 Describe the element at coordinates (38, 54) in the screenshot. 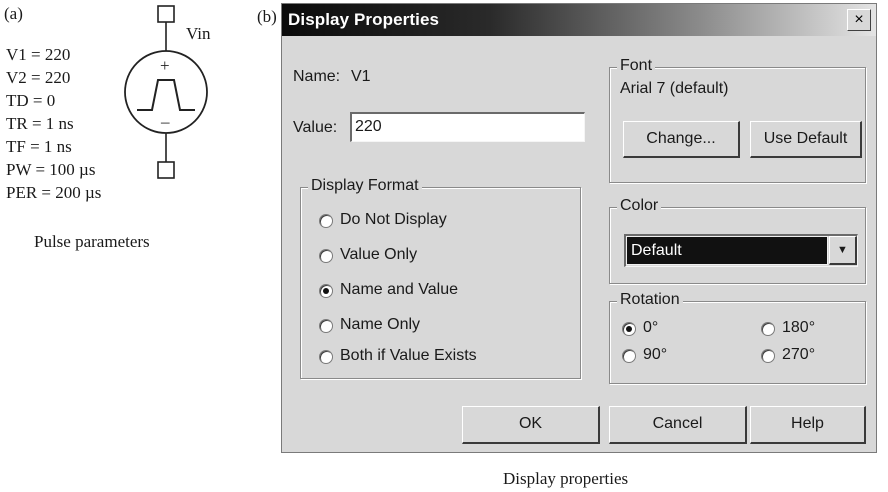

I see `param-v1: V1 = 220` at that location.